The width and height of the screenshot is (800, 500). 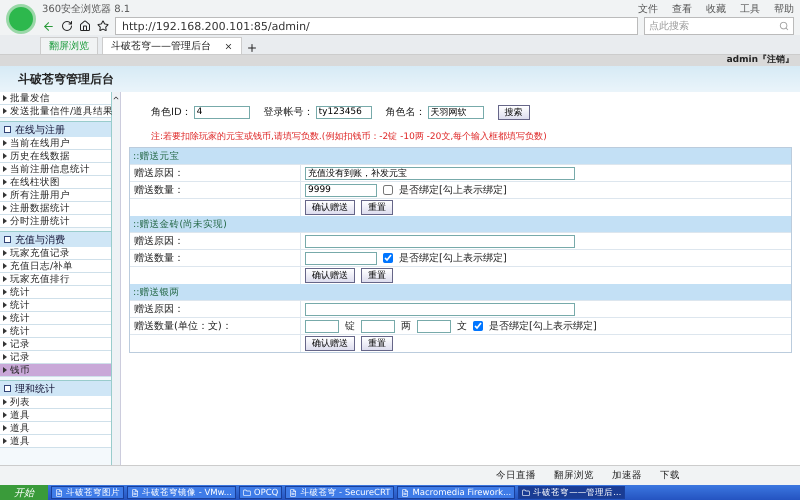 What do you see at coordinates (116, 278) in the screenshot?
I see `scrollbar` at bounding box center [116, 278].